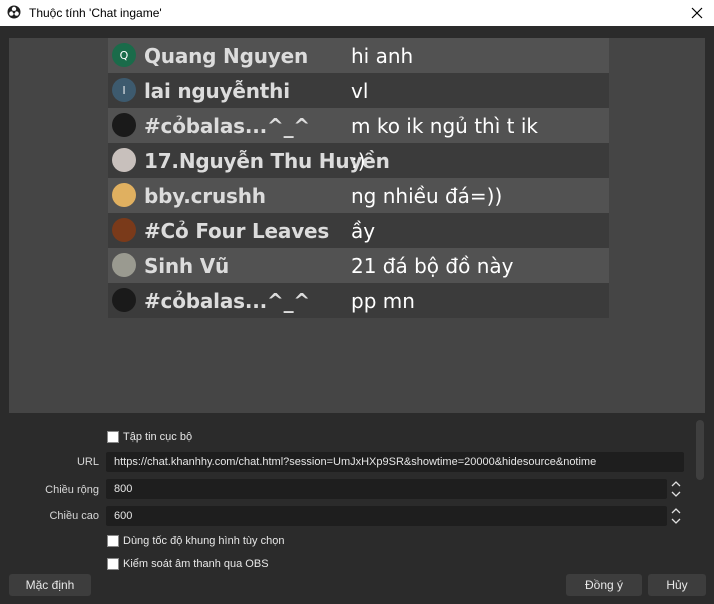  What do you see at coordinates (14, 12) in the screenshot?
I see `obs-logo-icon` at bounding box center [14, 12].